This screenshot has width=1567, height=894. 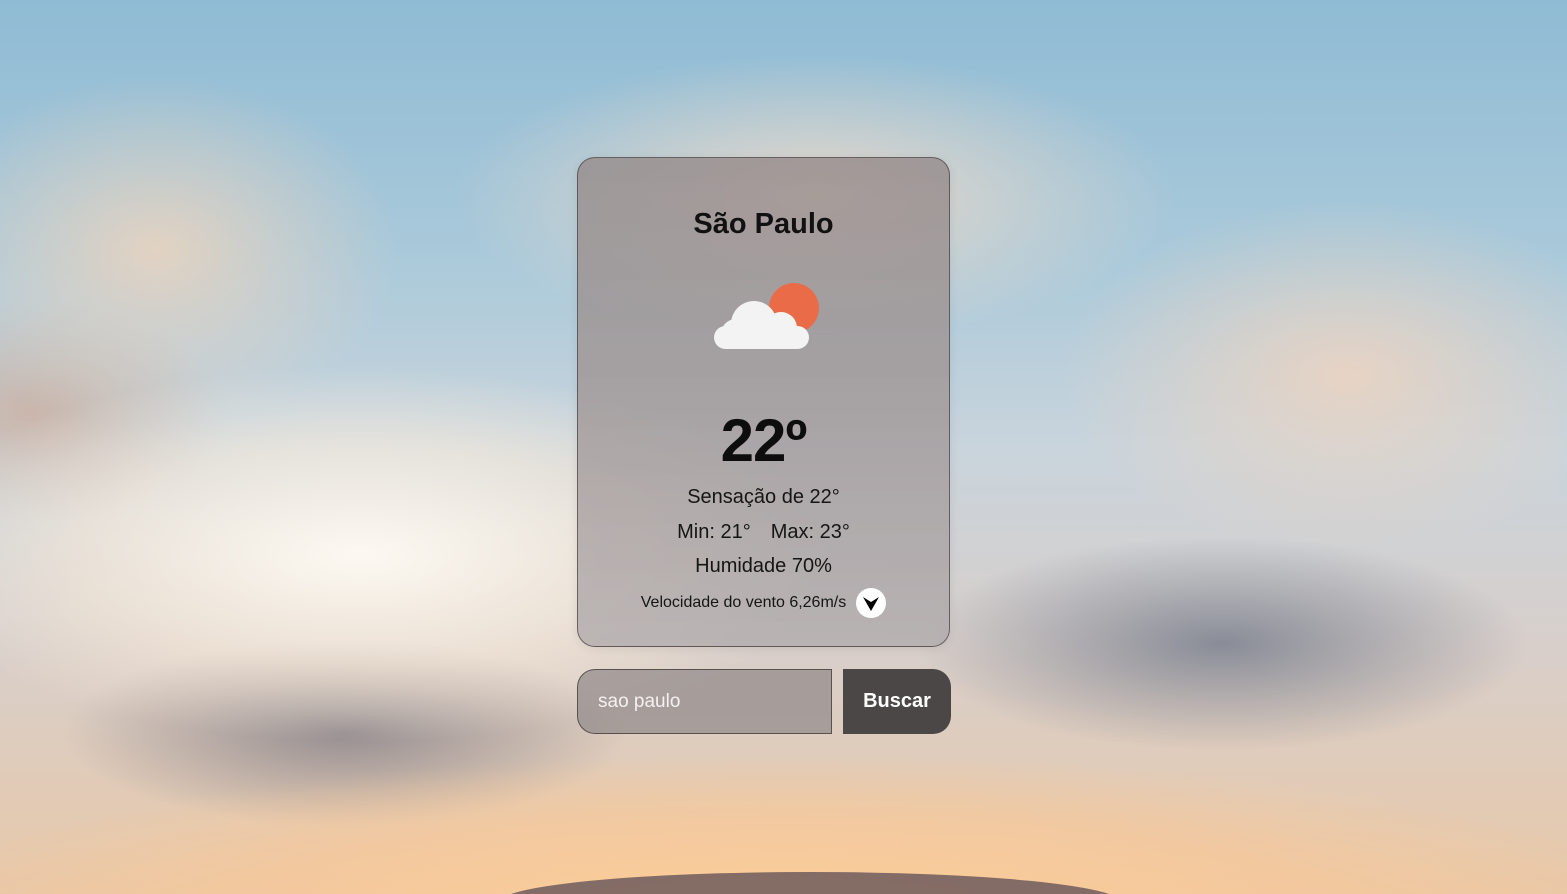 What do you see at coordinates (763, 497) in the screenshot?
I see `feels-like: Sensação de 22°` at bounding box center [763, 497].